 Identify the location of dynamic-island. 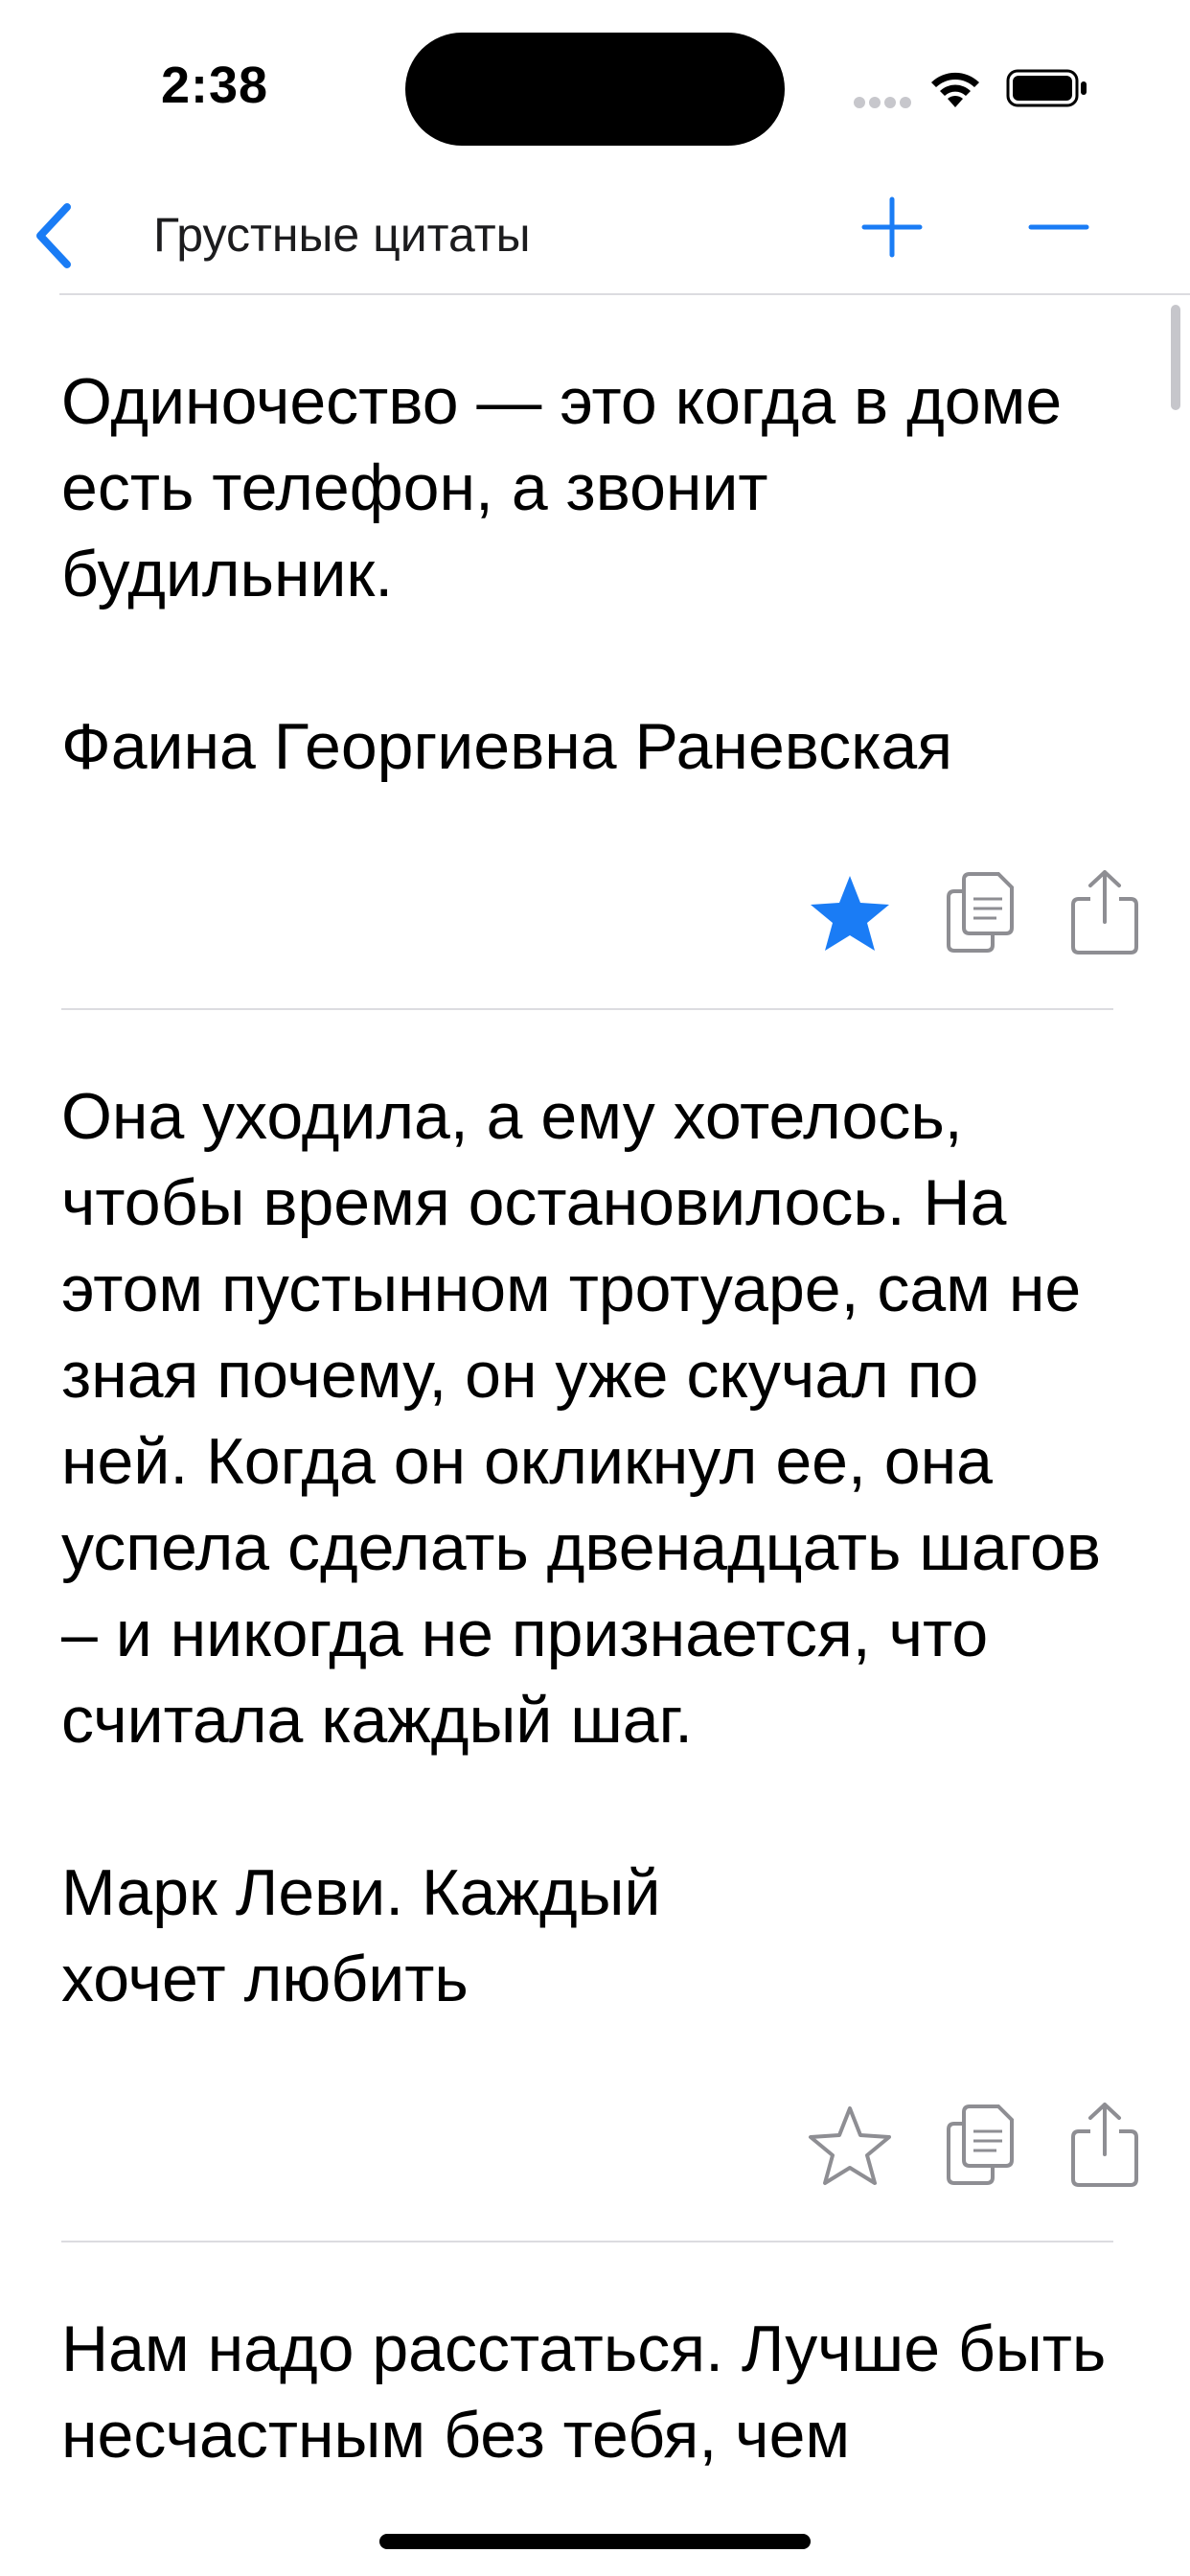
(595, 89).